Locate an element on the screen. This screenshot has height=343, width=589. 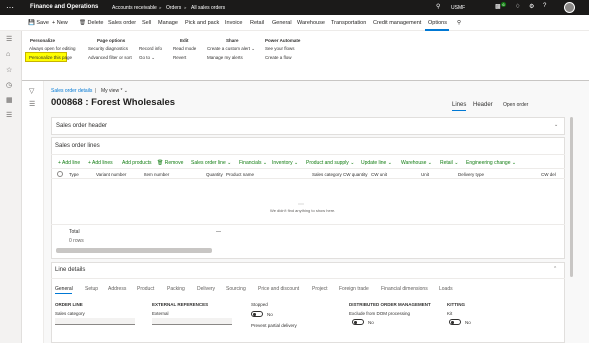
bell-icon: ♢ is located at coordinates (517, 6).